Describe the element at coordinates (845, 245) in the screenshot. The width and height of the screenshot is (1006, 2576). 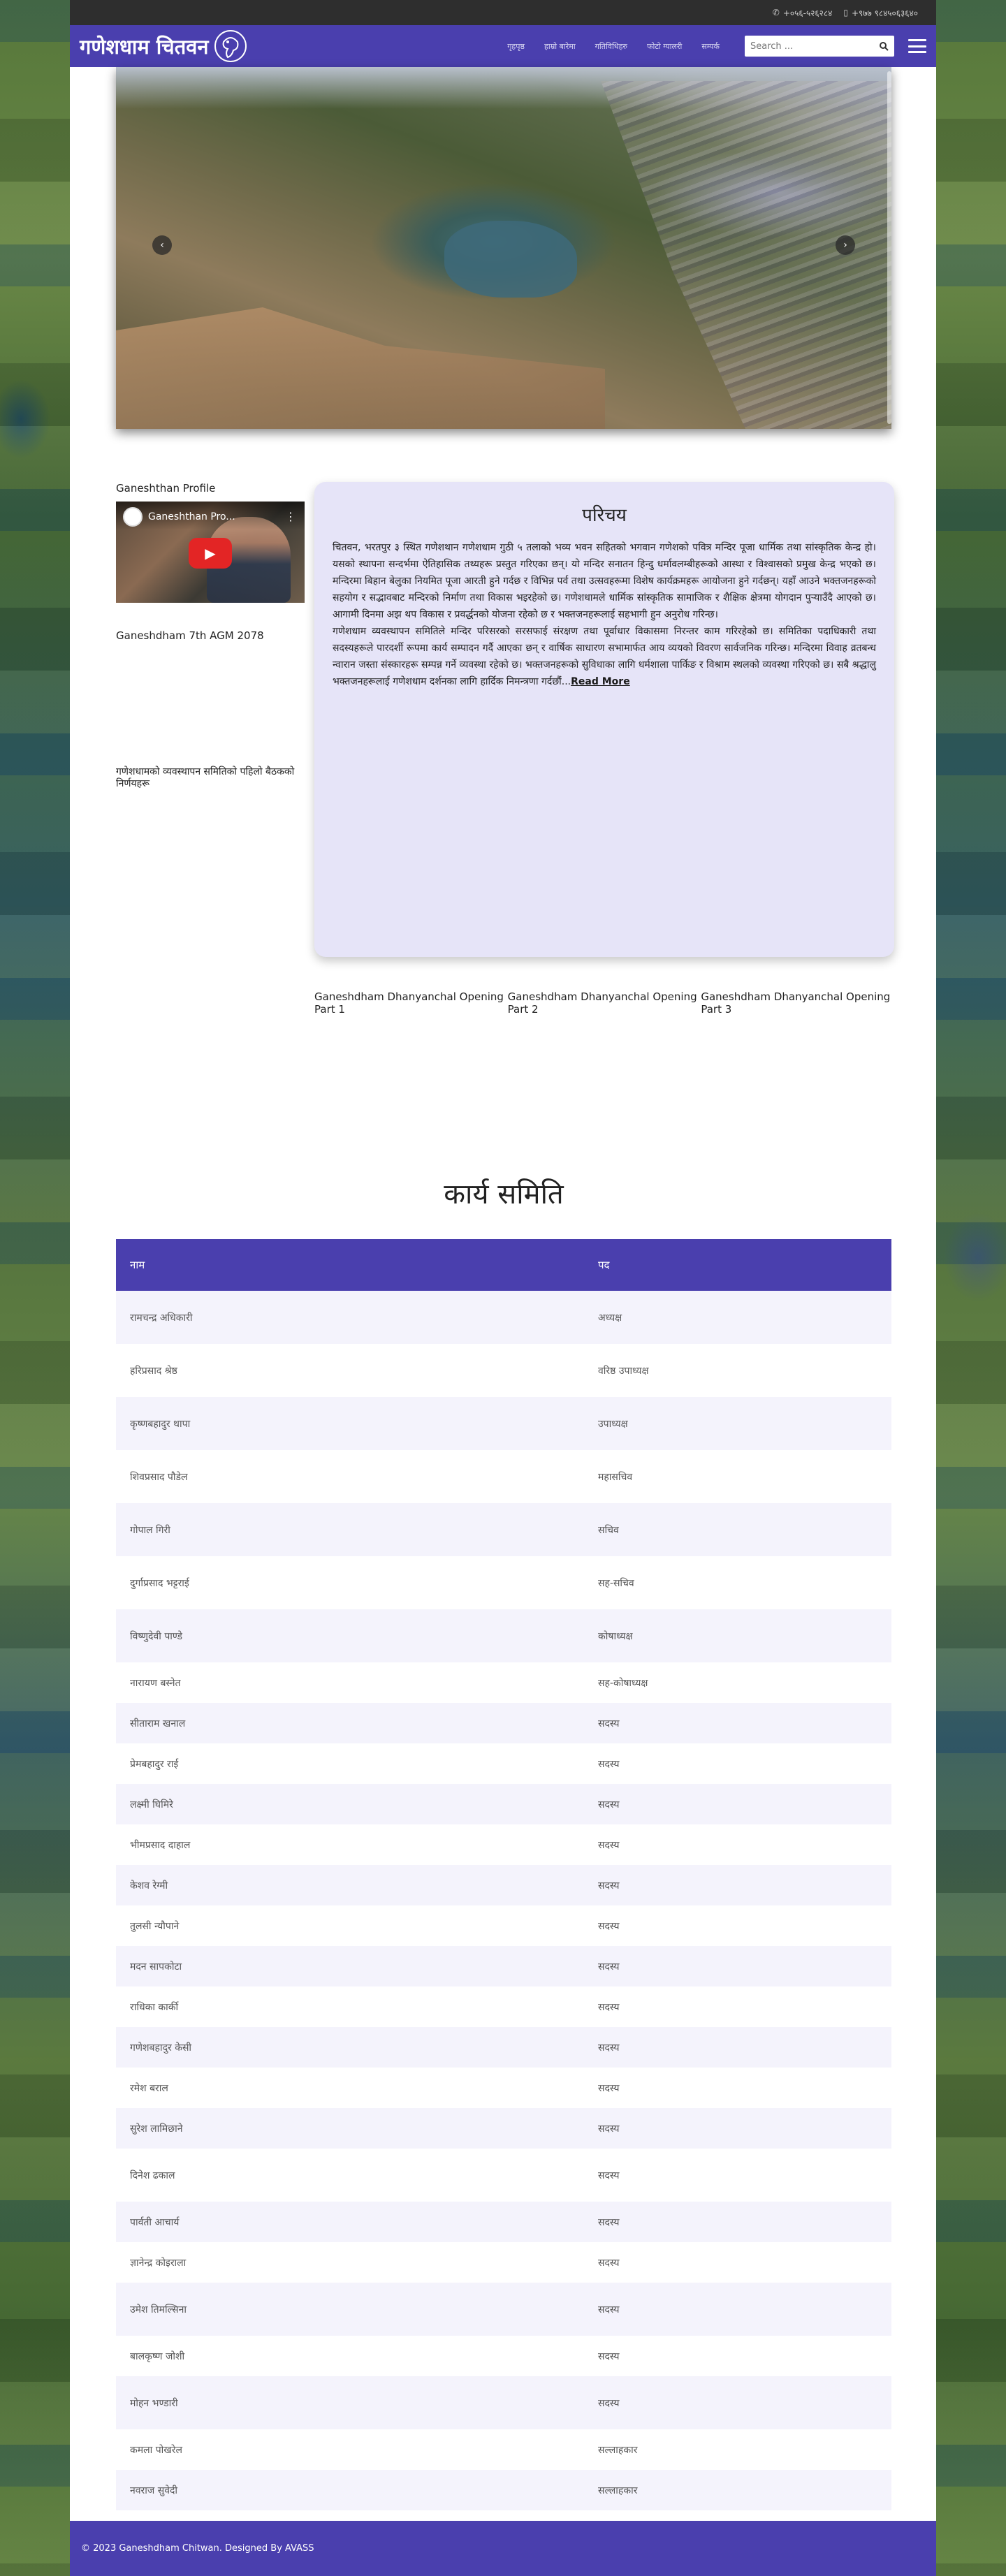
I see `slider-next-button: ›` at that location.